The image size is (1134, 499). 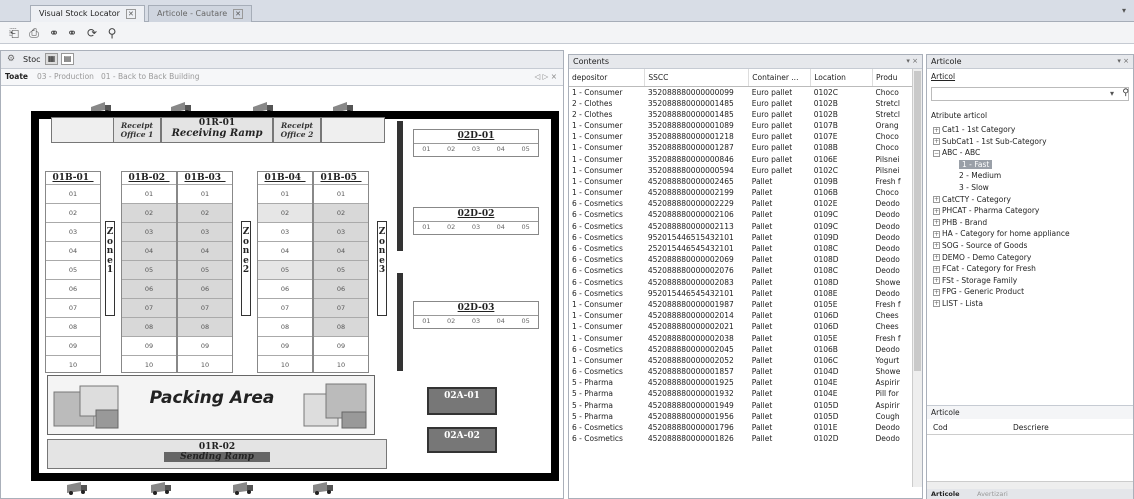 I want to click on tab-back-to-back: 01 - Back to Back Building, so click(x=150, y=76).